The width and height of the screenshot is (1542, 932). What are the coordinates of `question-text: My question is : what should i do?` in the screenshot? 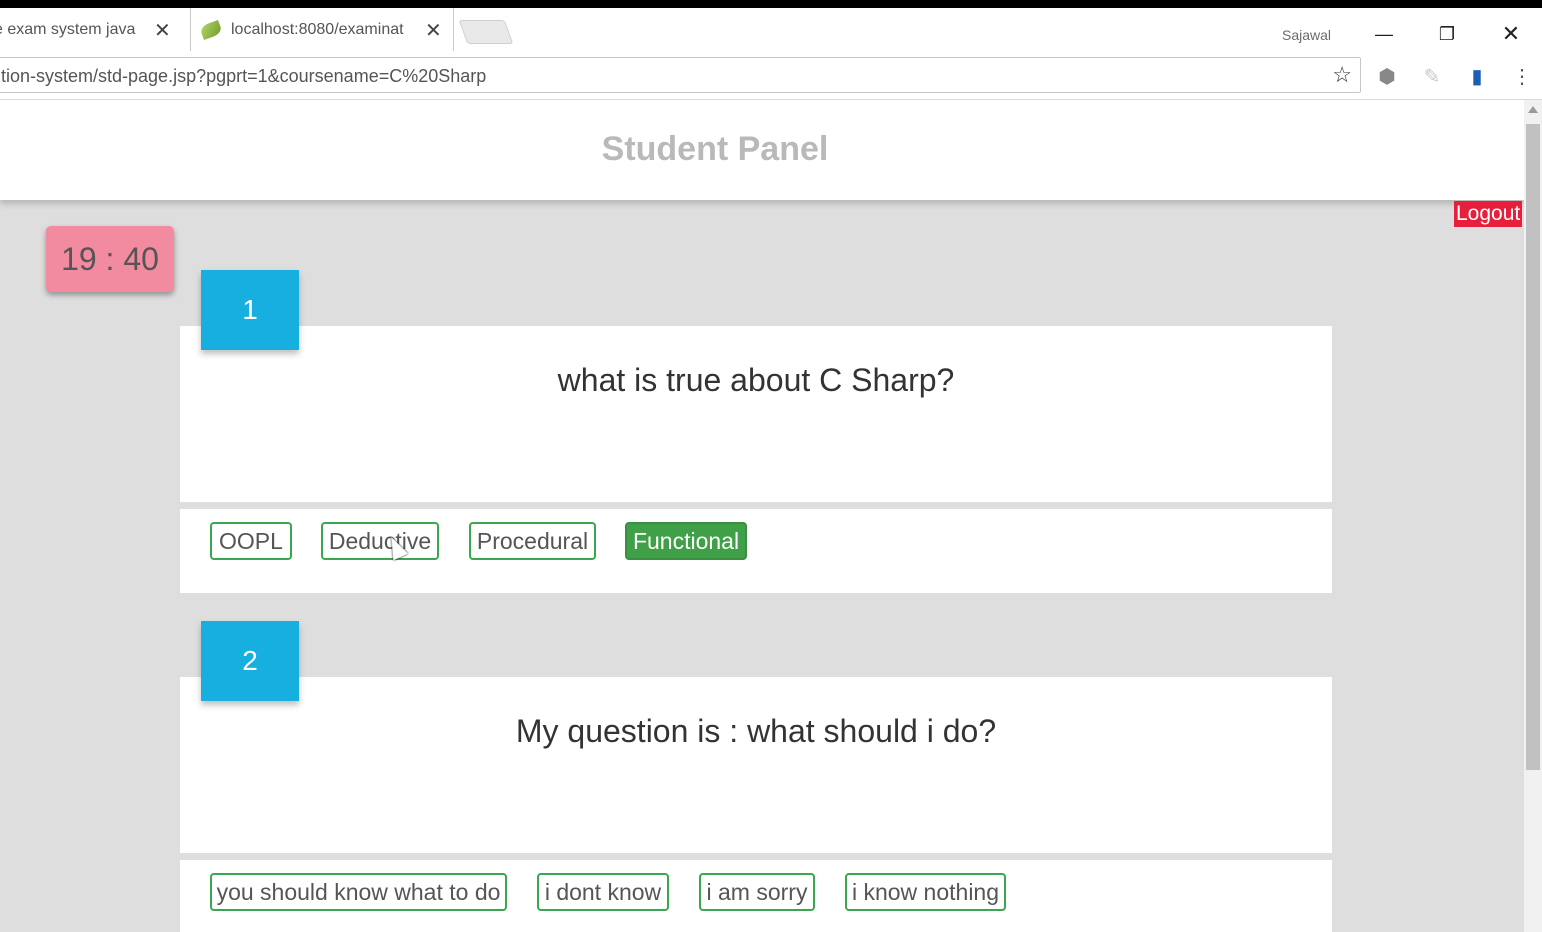 It's located at (756, 731).